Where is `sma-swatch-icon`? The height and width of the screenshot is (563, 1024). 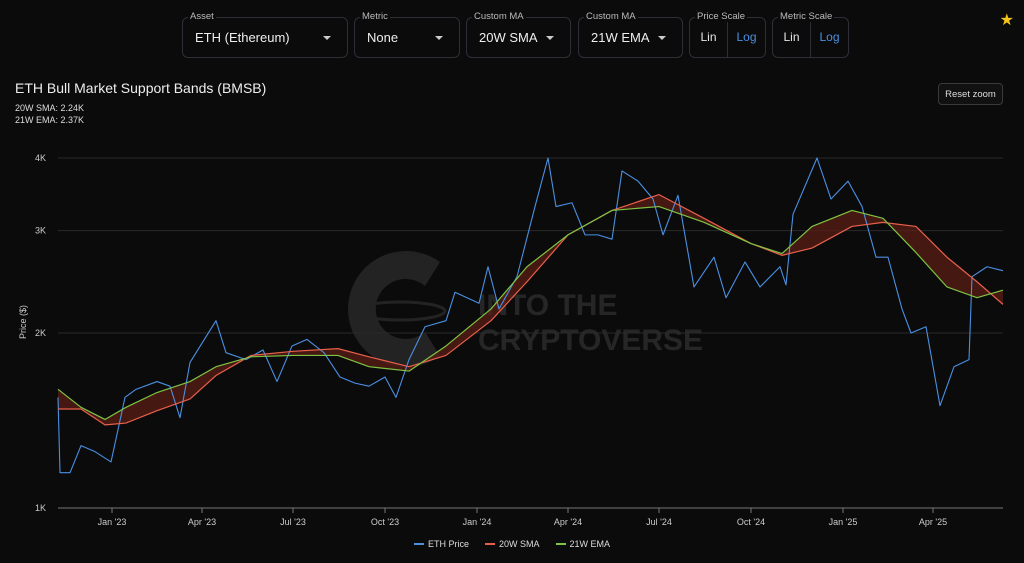 sma-swatch-icon is located at coordinates (489, 544).